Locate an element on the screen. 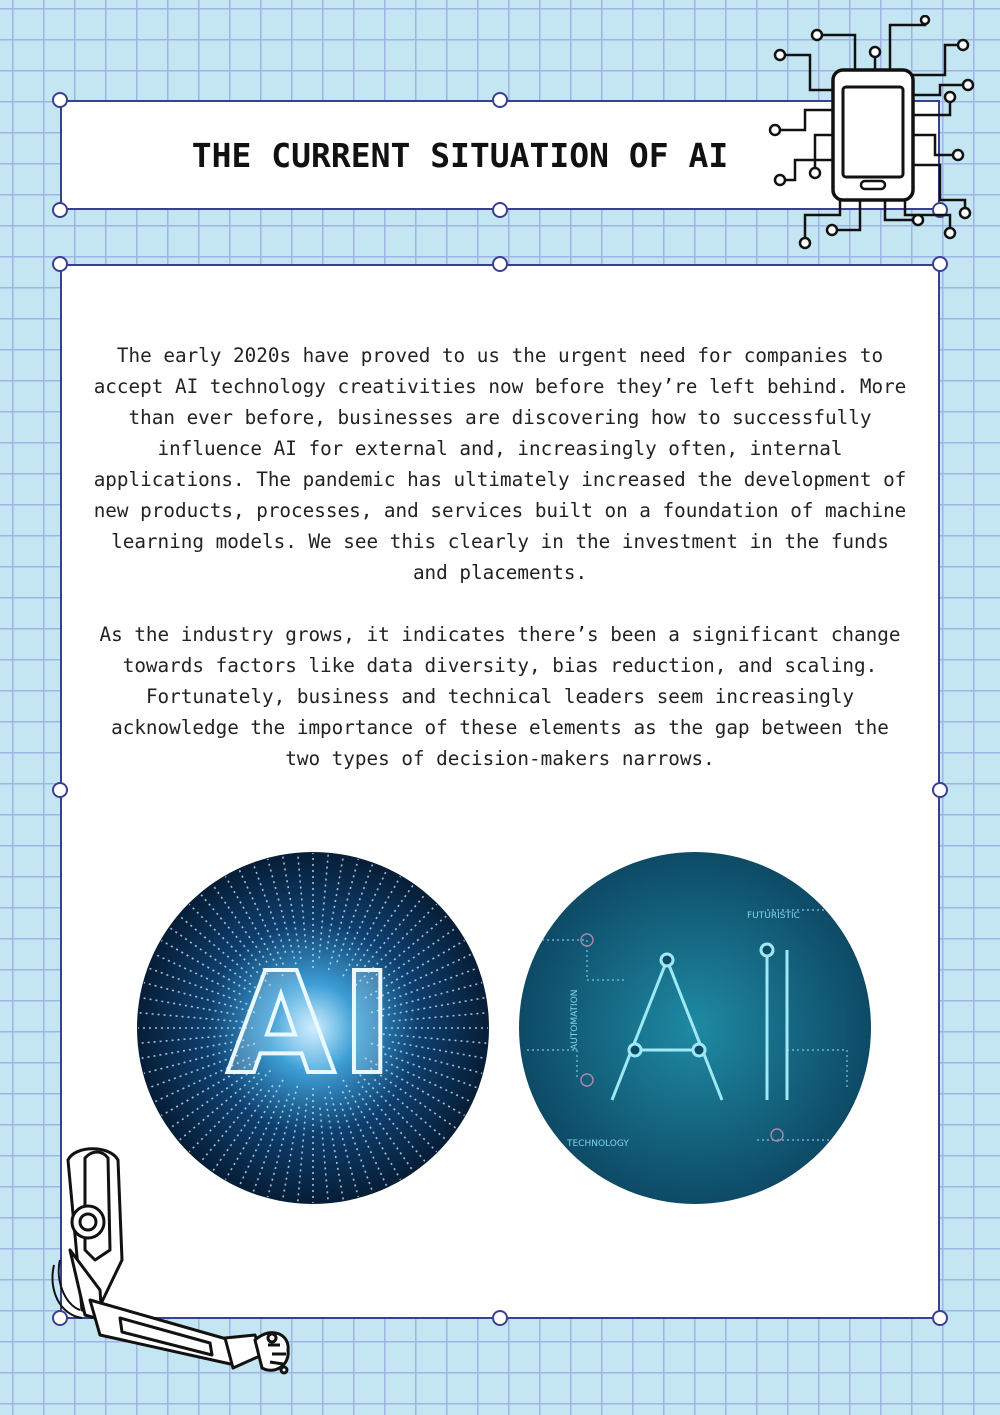 This screenshot has width=1000, height=1415. phone-circuit-icon is located at coordinates (871, 132).